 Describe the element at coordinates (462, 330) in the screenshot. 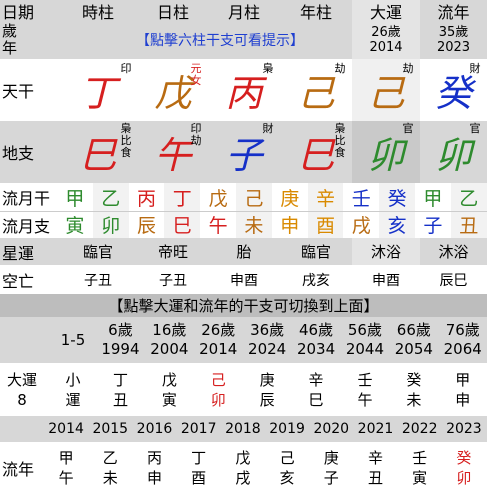

I see `dayun-age: 76歲` at that location.